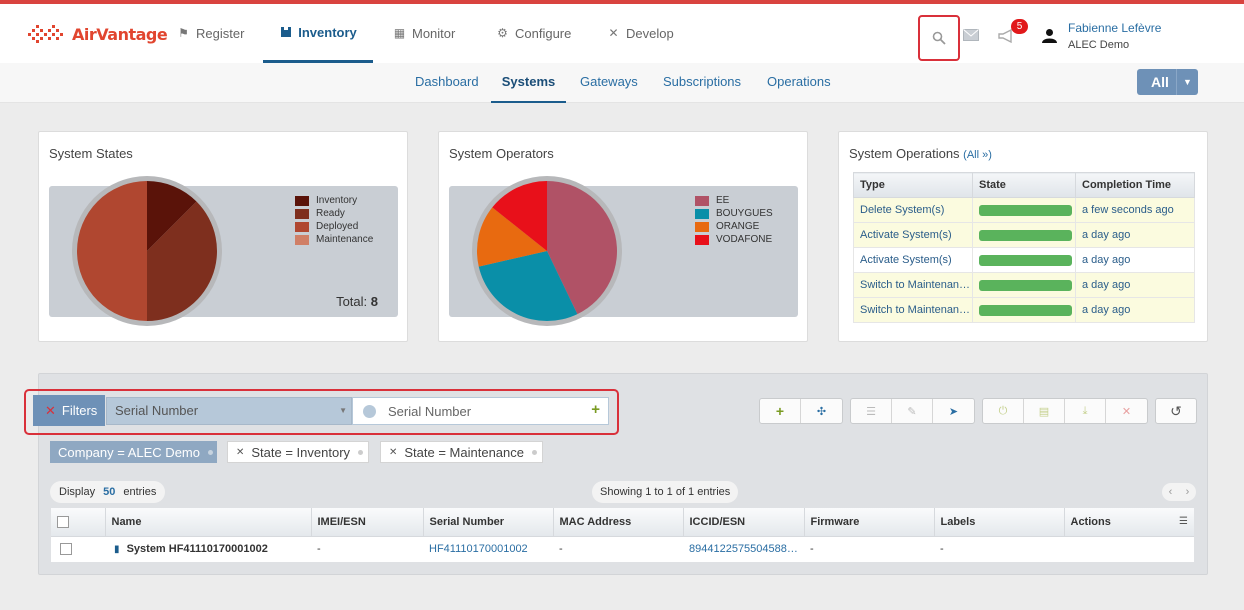 This screenshot has height=610, width=1244. Describe the element at coordinates (533, 33) in the screenshot. I see `nav-configure: ⚙ Configure` at that location.